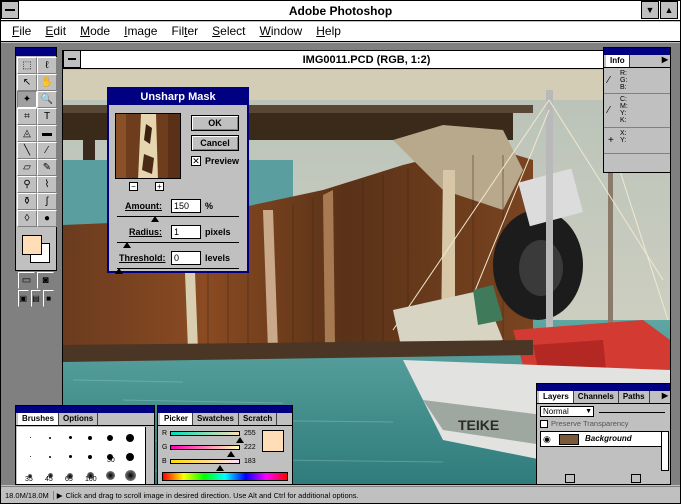 The image size is (681, 504). I want to click on picker-palette-title-bar, so click(225, 409).